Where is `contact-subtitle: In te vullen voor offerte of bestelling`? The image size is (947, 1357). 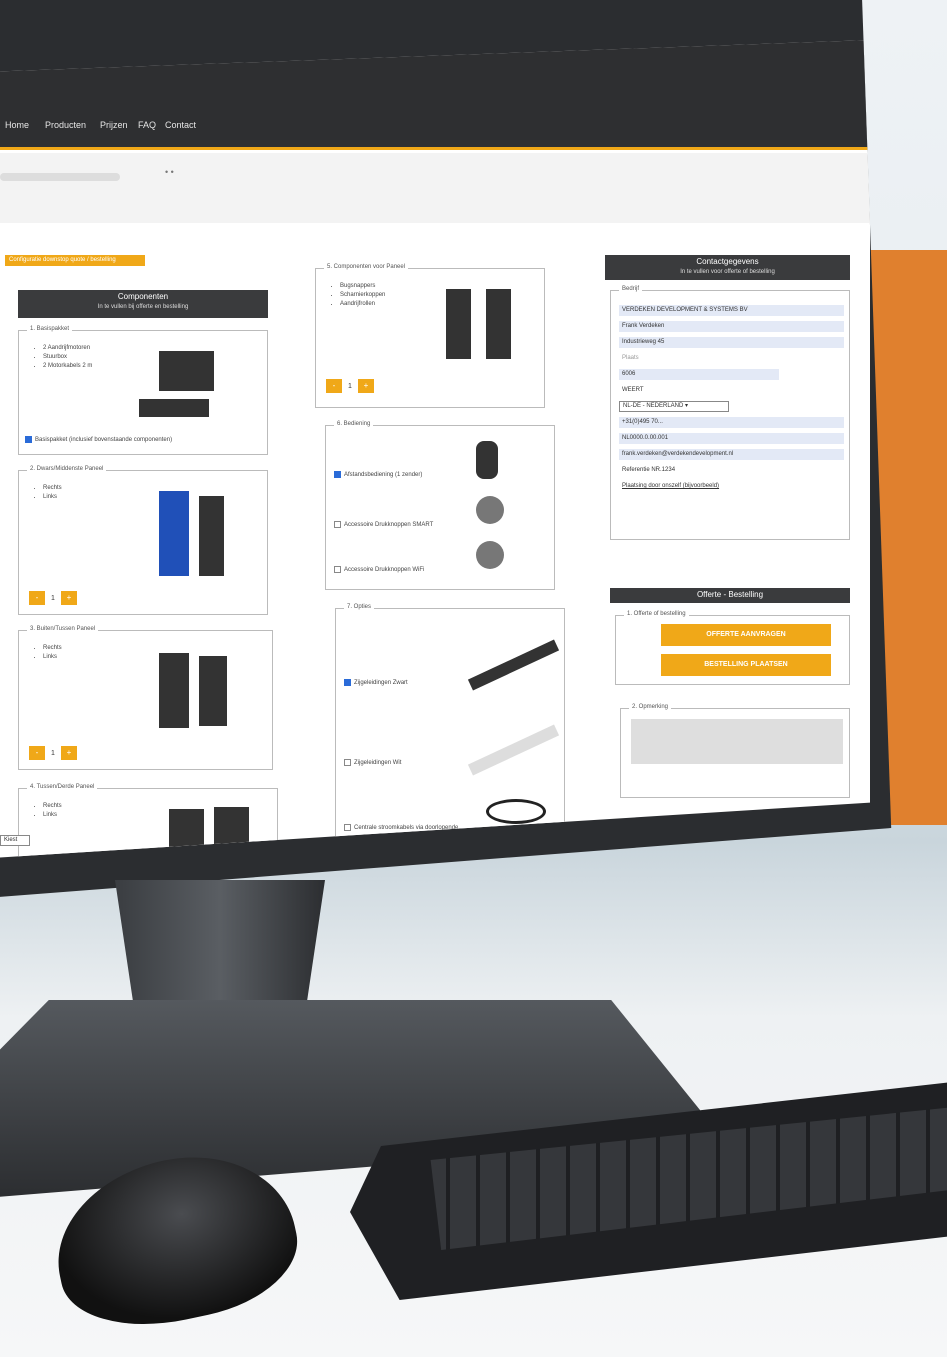 contact-subtitle: In te vullen voor offerte of bestelling is located at coordinates (727, 272).